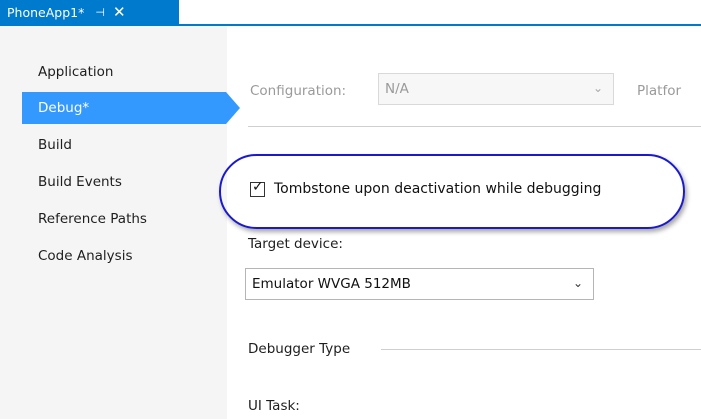 The width and height of the screenshot is (701, 419). I want to click on platform-label: Platfor, so click(659, 91).